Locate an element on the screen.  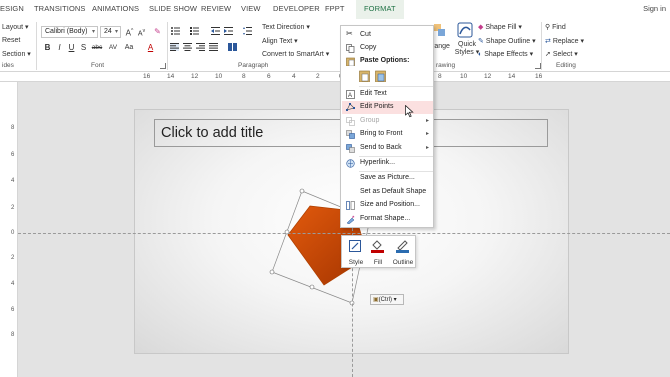
bullets-icon is located at coordinates (175, 31).